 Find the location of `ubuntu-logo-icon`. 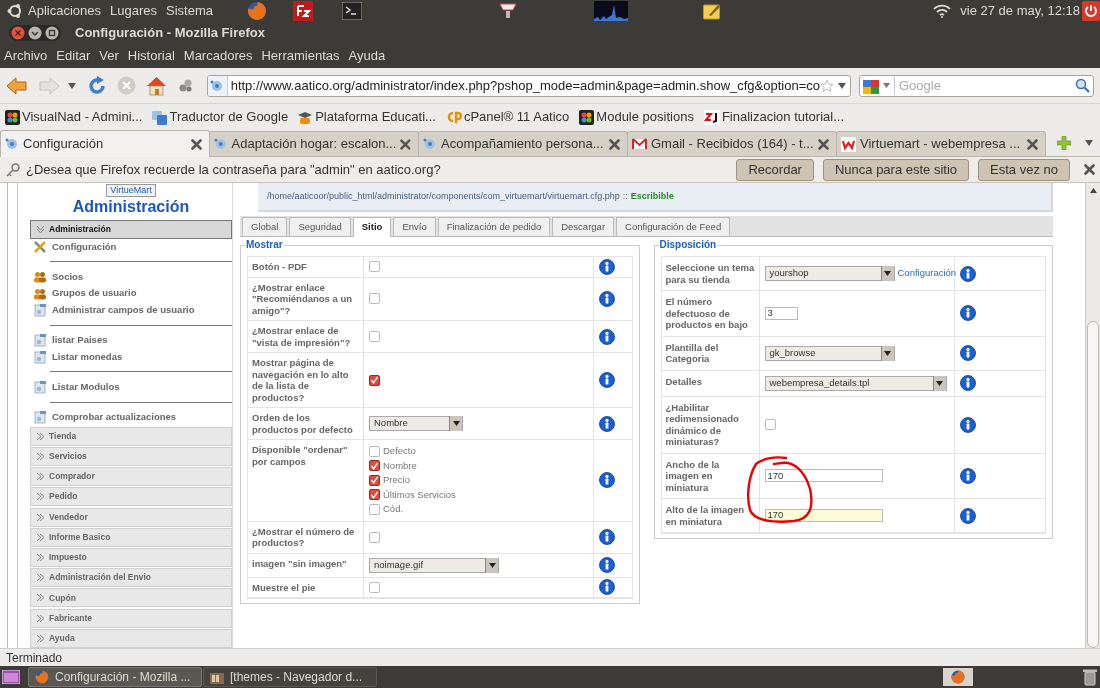

ubuntu-logo-icon is located at coordinates (15, 11).